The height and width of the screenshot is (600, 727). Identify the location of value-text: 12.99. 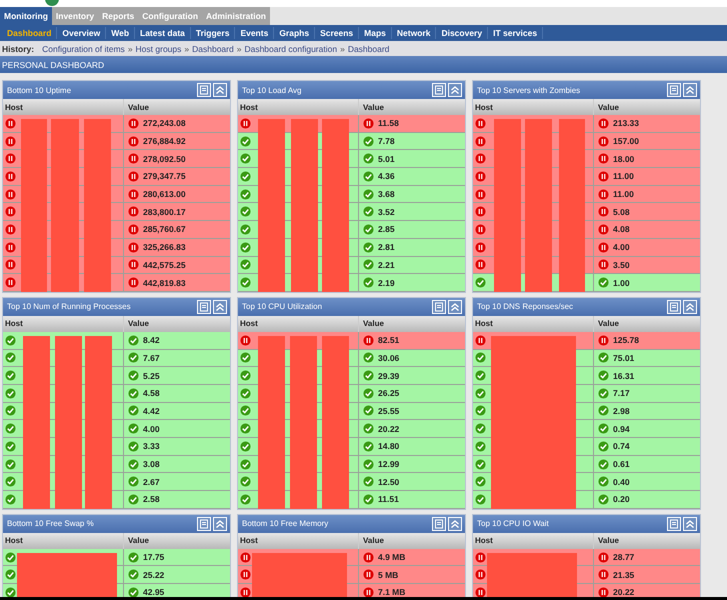
(389, 464).